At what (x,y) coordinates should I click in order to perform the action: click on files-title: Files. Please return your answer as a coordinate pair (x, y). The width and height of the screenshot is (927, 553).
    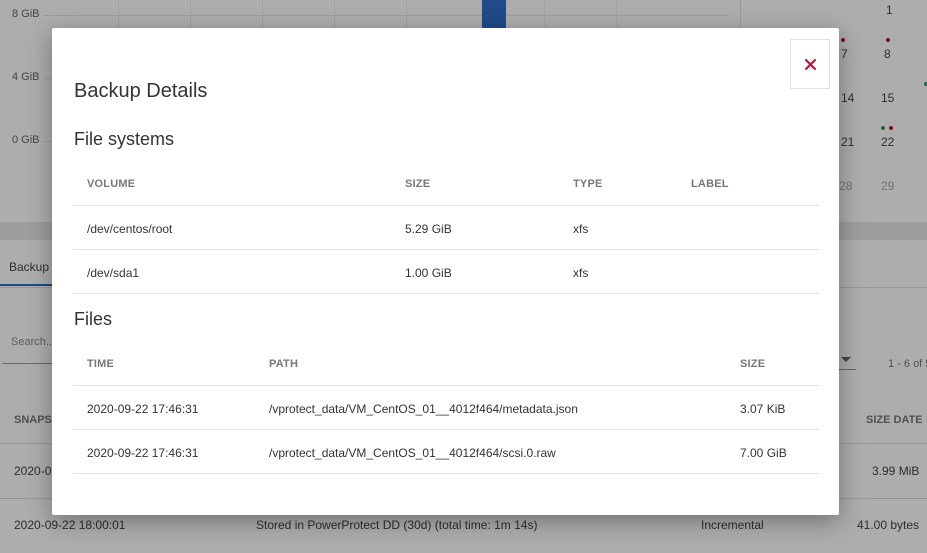
    Looking at the image, I should click on (93, 319).